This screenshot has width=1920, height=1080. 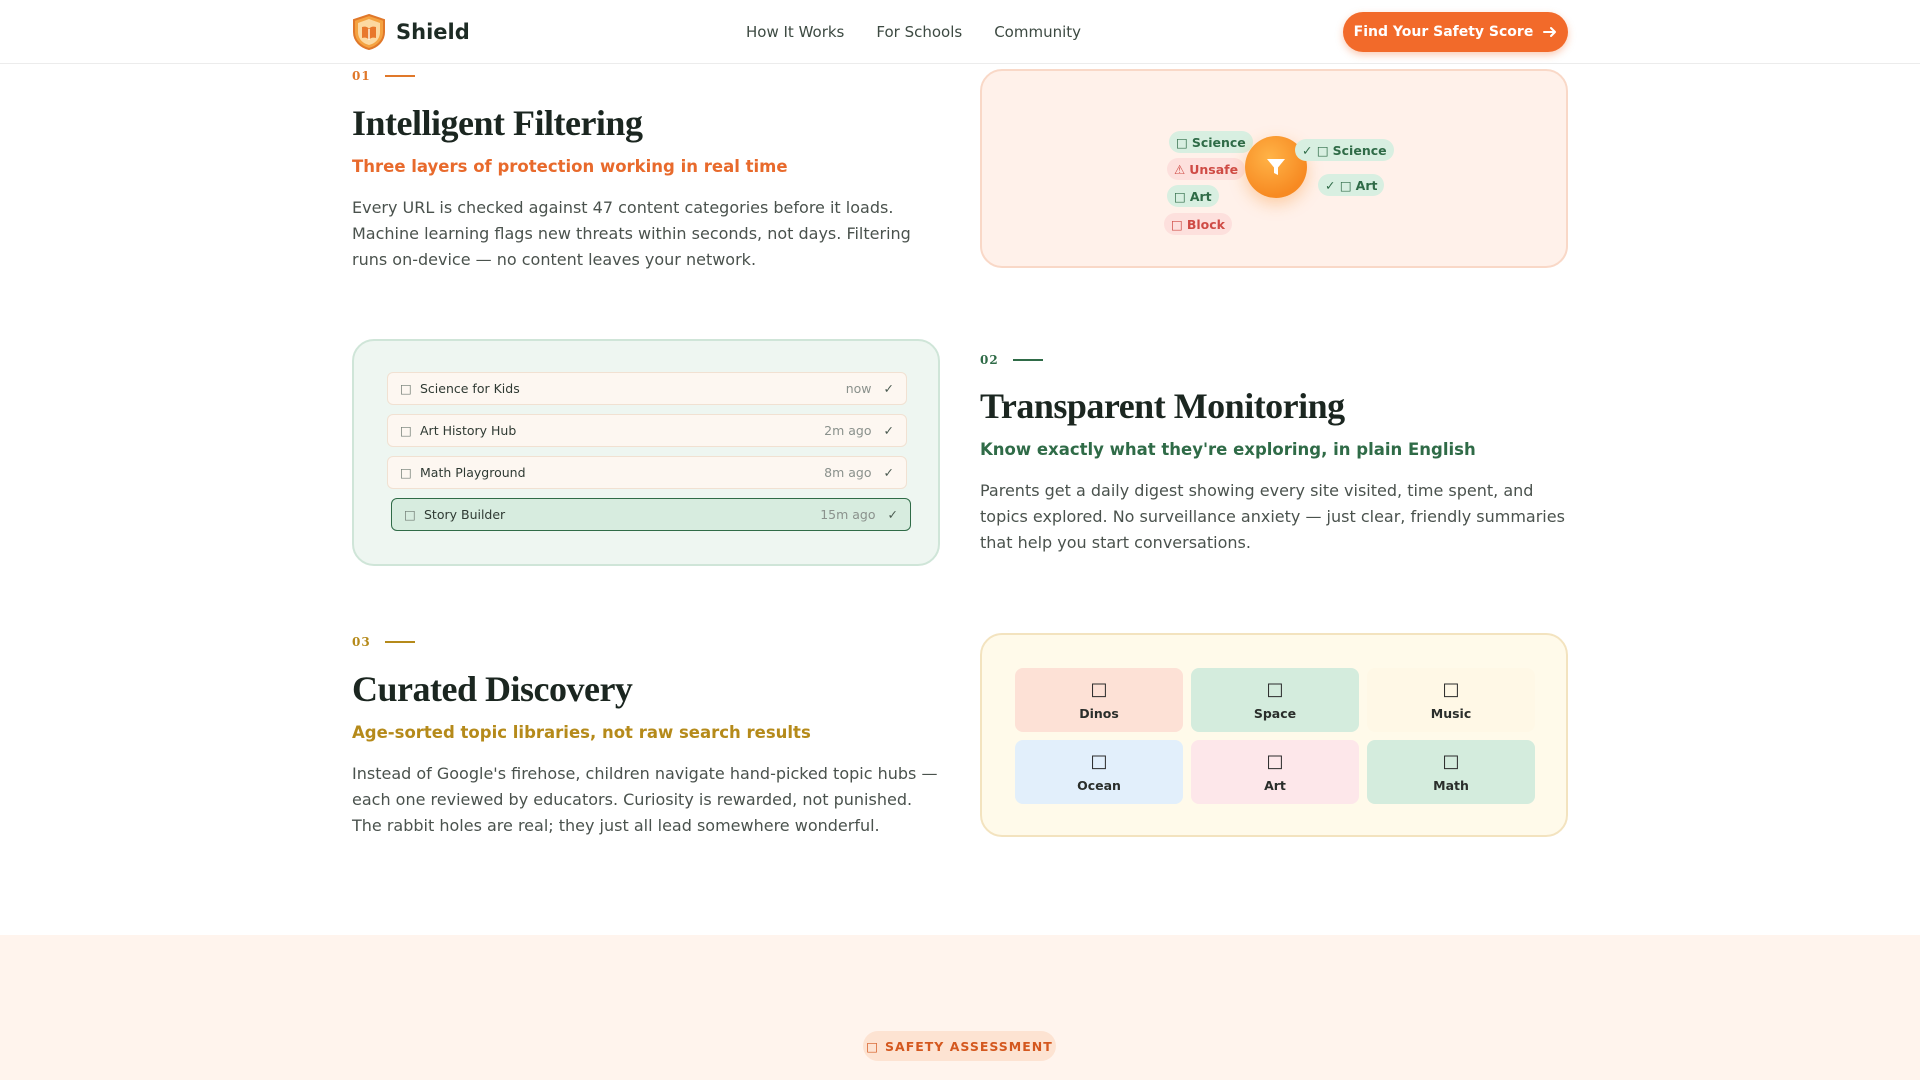 I want to click on feature-number-label: 02, so click(x=989, y=360).